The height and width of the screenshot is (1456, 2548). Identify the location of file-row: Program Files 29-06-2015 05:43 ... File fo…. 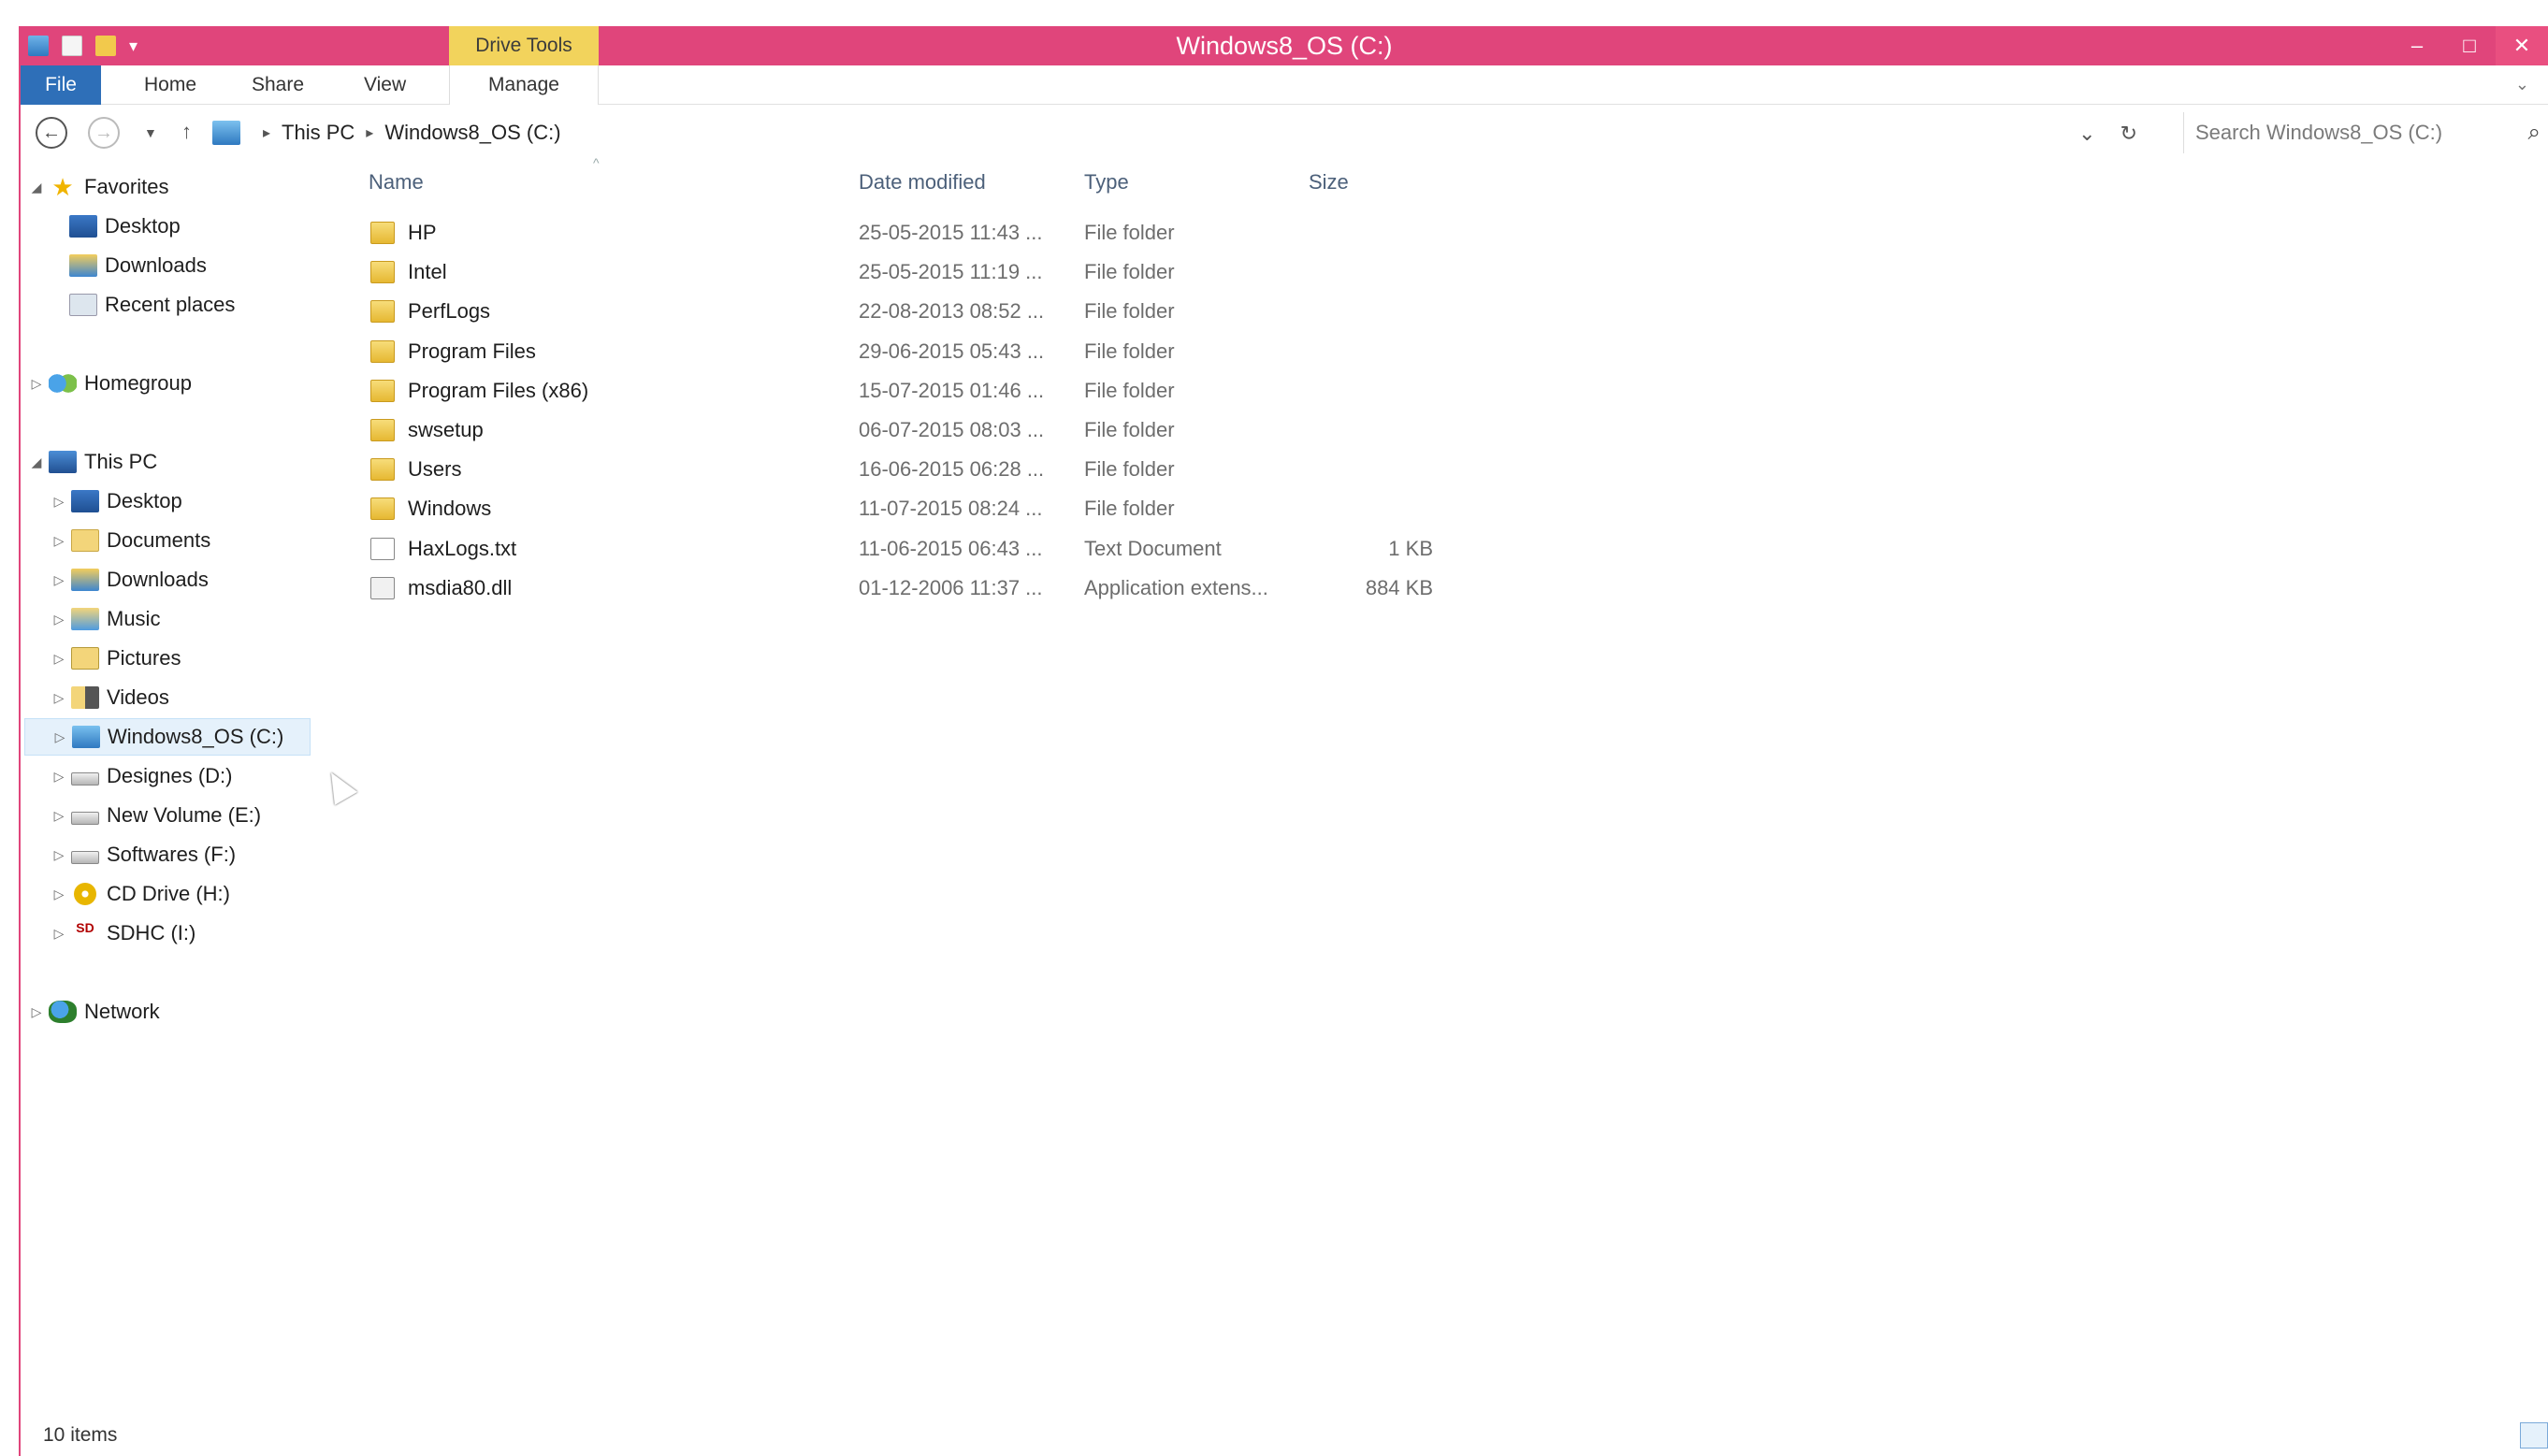
(909, 351).